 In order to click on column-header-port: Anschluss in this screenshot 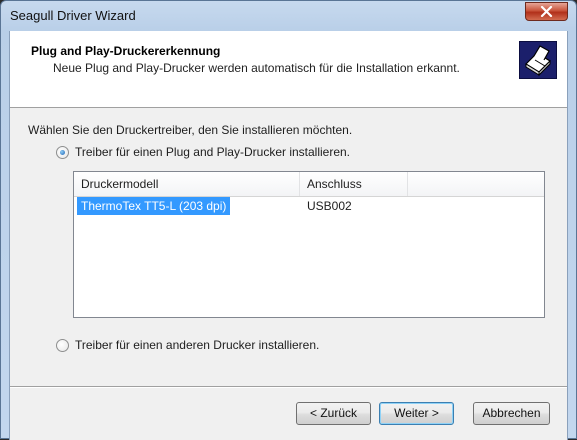, I will do `click(354, 184)`.